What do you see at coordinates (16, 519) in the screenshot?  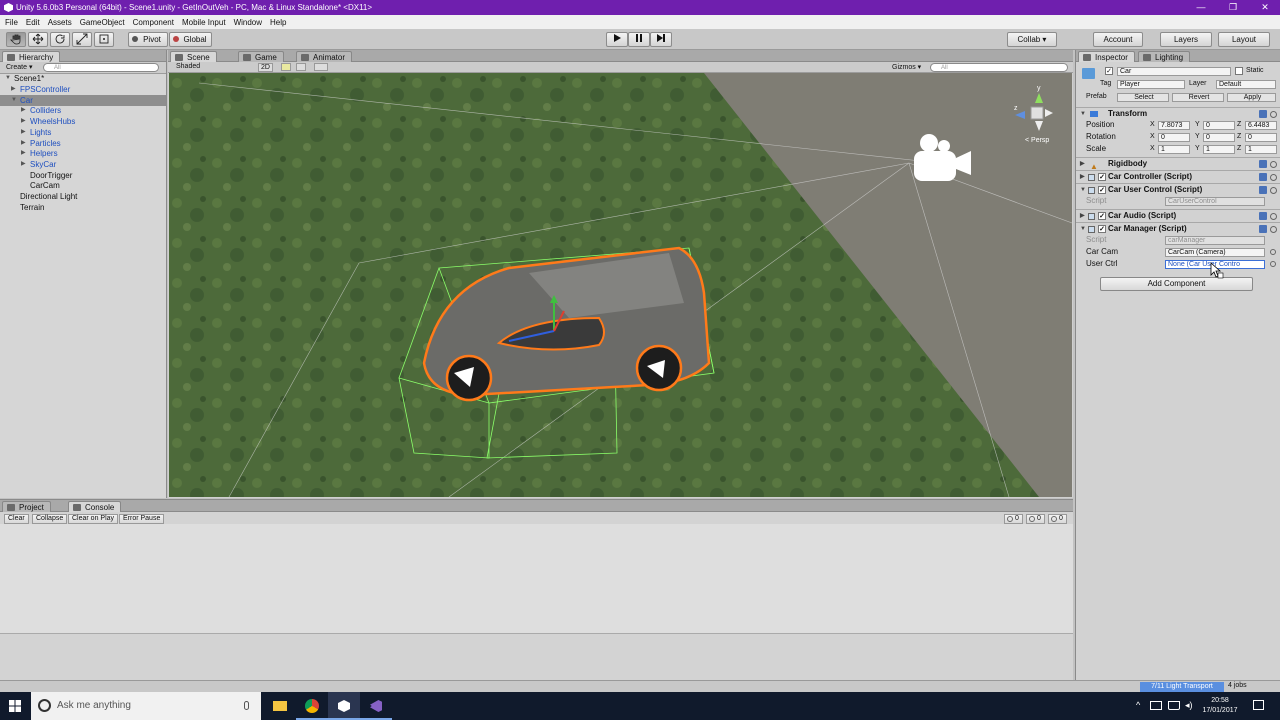 I see `clear-button: Clear` at bounding box center [16, 519].